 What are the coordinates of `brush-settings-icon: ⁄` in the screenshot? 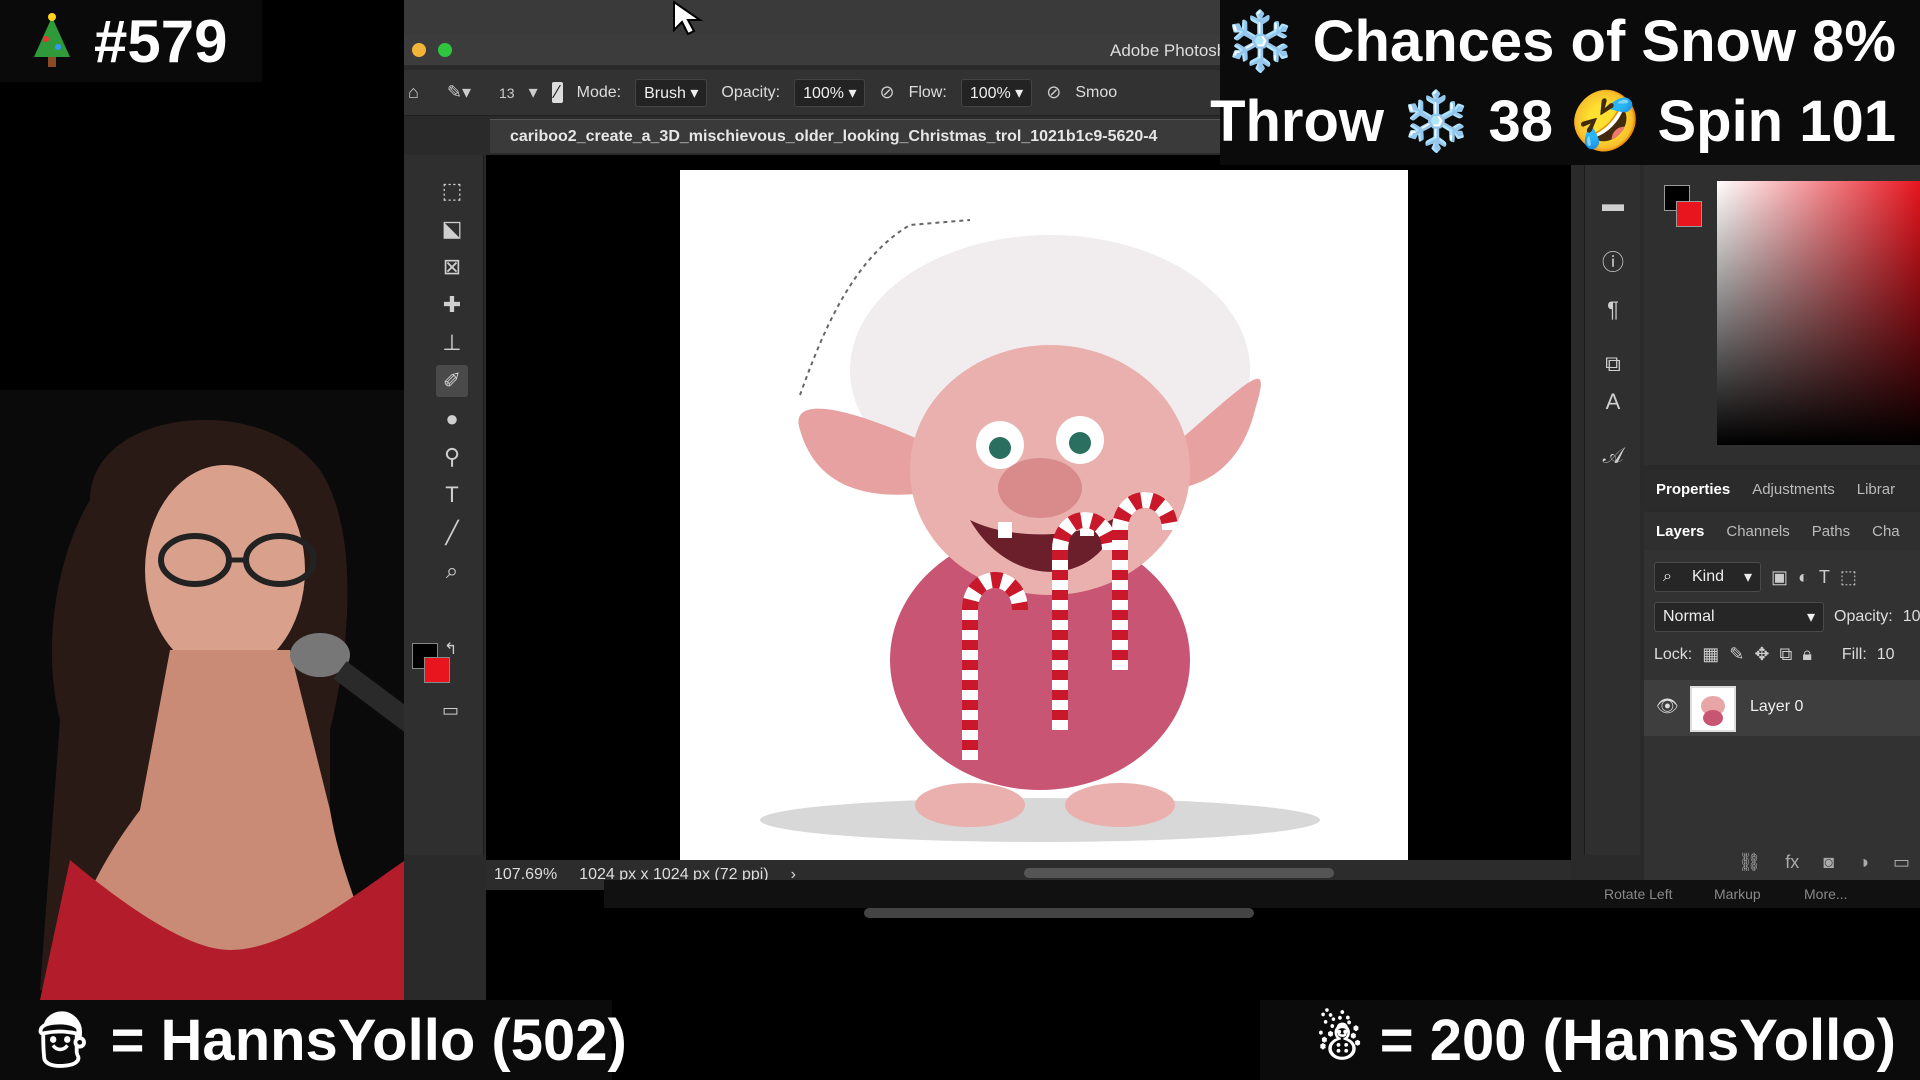 It's located at (557, 92).